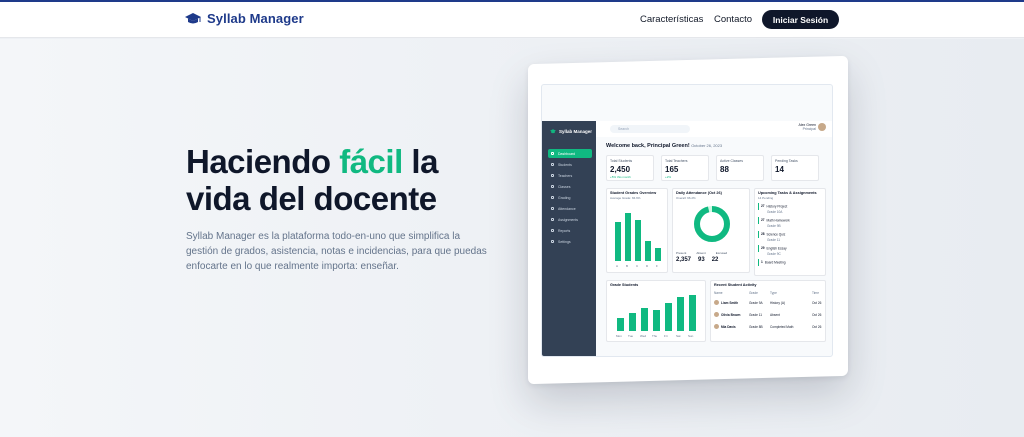 This screenshot has width=1024, height=437. Describe the element at coordinates (650, 129) in the screenshot. I see `mockup-search: Search` at that location.